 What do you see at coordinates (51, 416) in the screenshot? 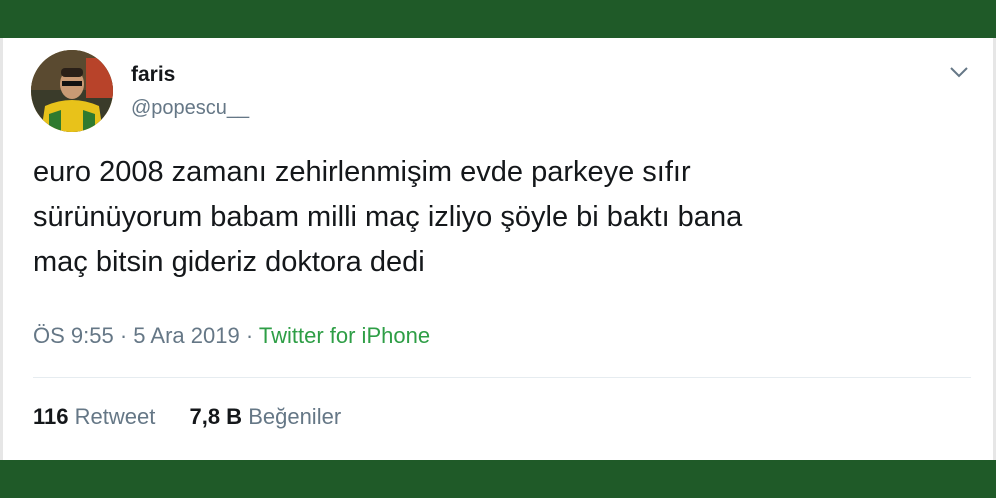
I see `retweet-count: 116` at bounding box center [51, 416].